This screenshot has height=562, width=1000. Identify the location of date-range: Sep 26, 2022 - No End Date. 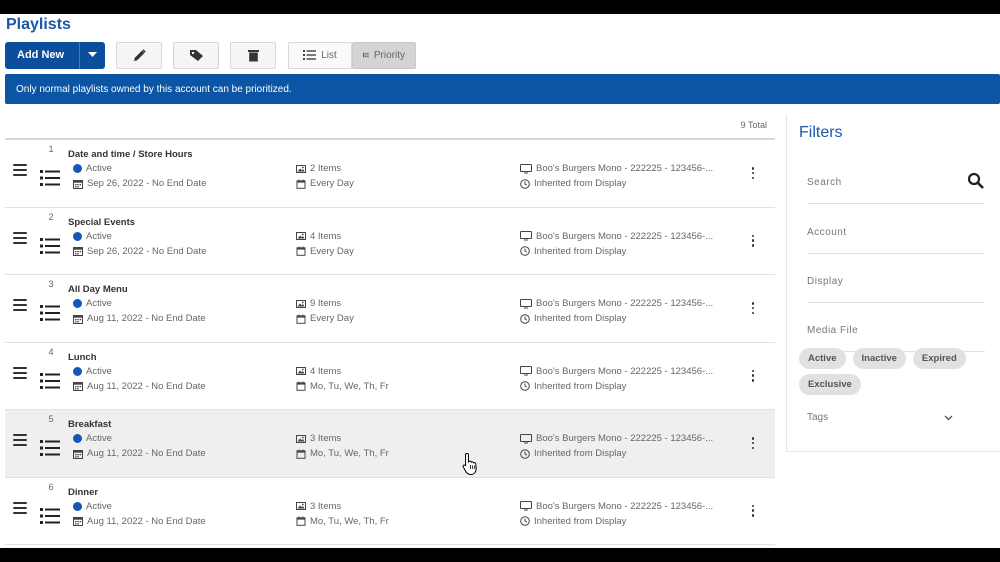
(139, 183).